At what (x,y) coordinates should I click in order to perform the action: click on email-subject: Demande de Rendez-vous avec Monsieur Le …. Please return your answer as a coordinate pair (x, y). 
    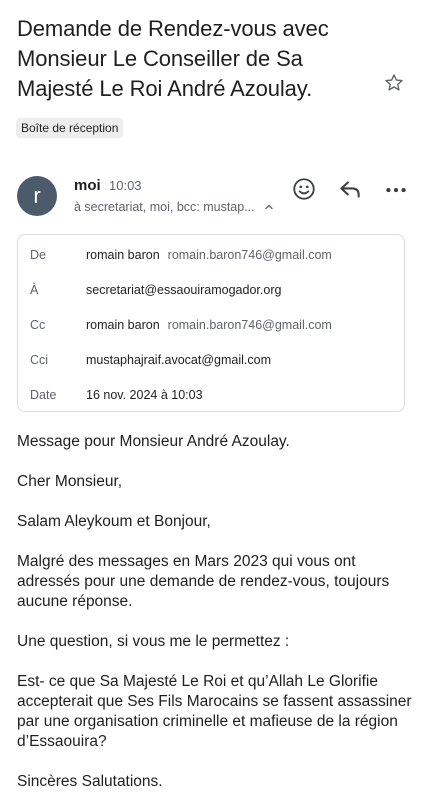
    Looking at the image, I should click on (173, 58).